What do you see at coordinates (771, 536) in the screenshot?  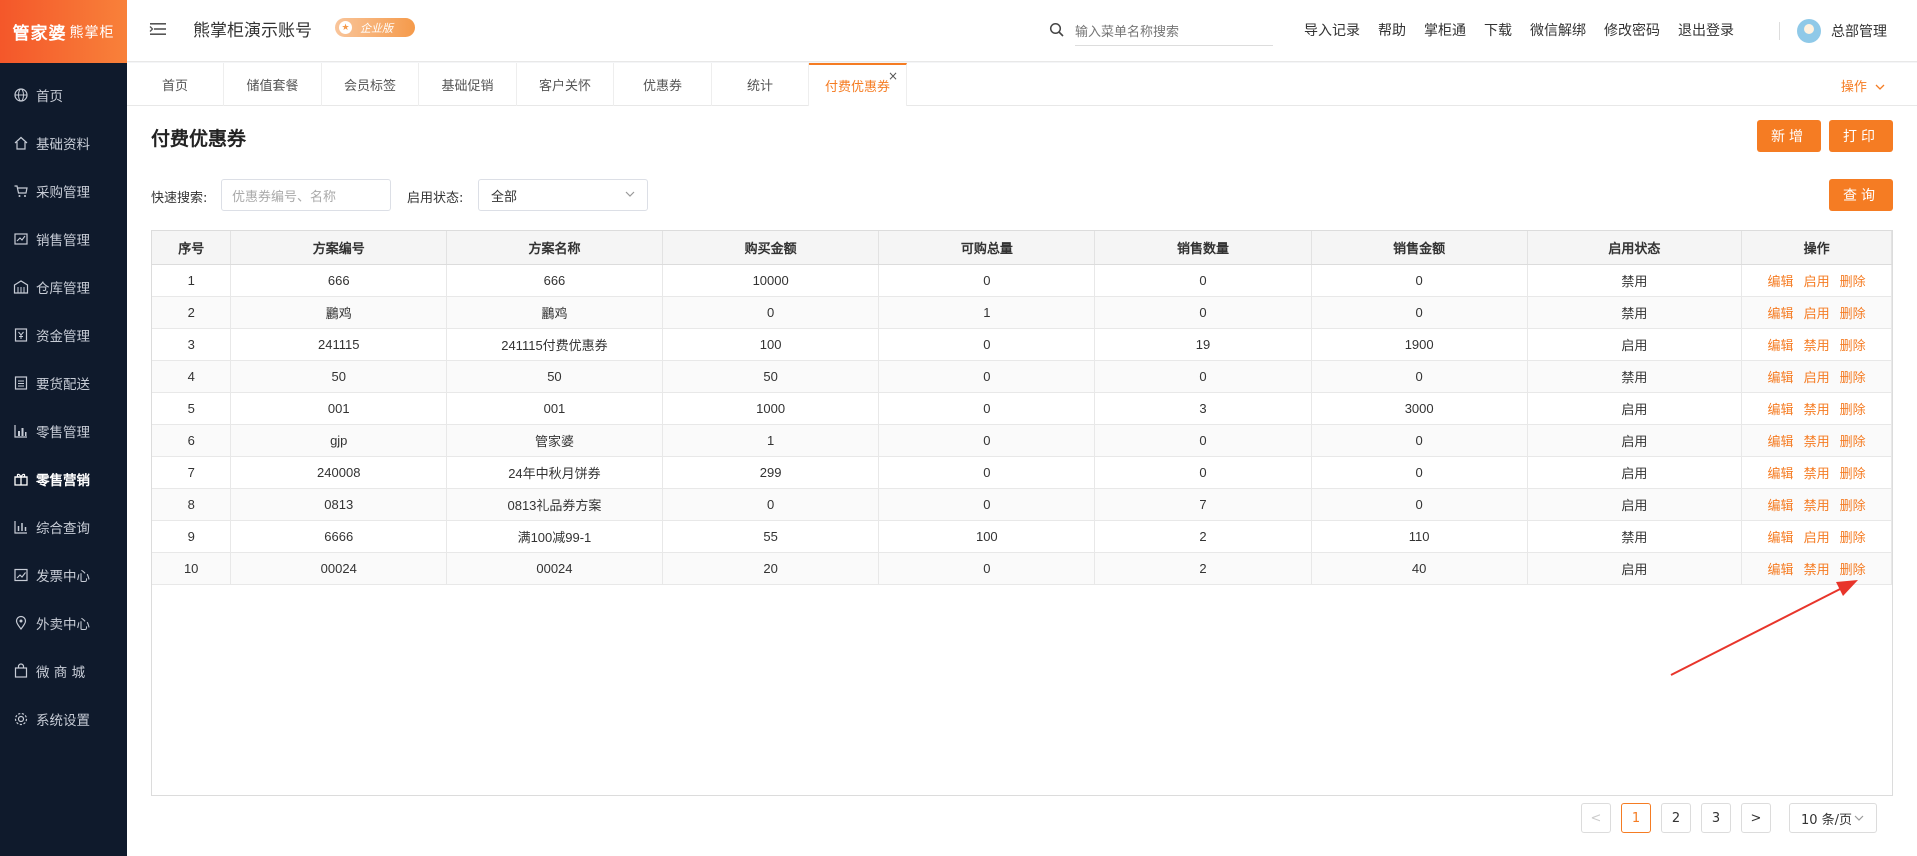 I see `cell-price: 55` at bounding box center [771, 536].